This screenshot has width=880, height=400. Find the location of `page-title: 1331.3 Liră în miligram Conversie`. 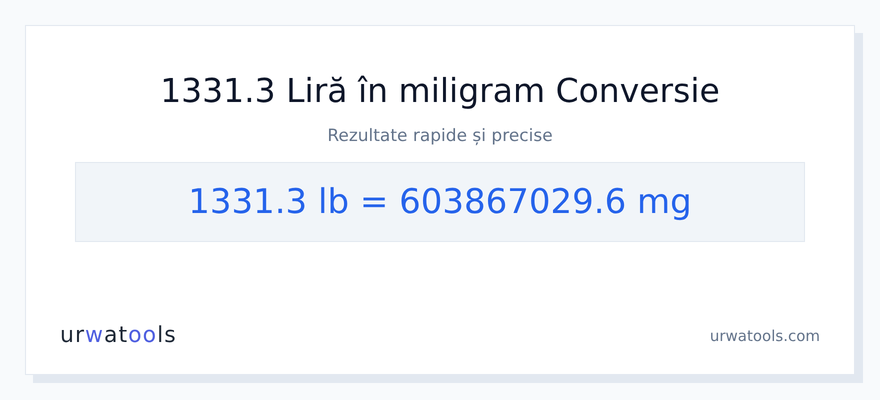

page-title: 1331.3 Liră în miligram Conversie is located at coordinates (440, 91).